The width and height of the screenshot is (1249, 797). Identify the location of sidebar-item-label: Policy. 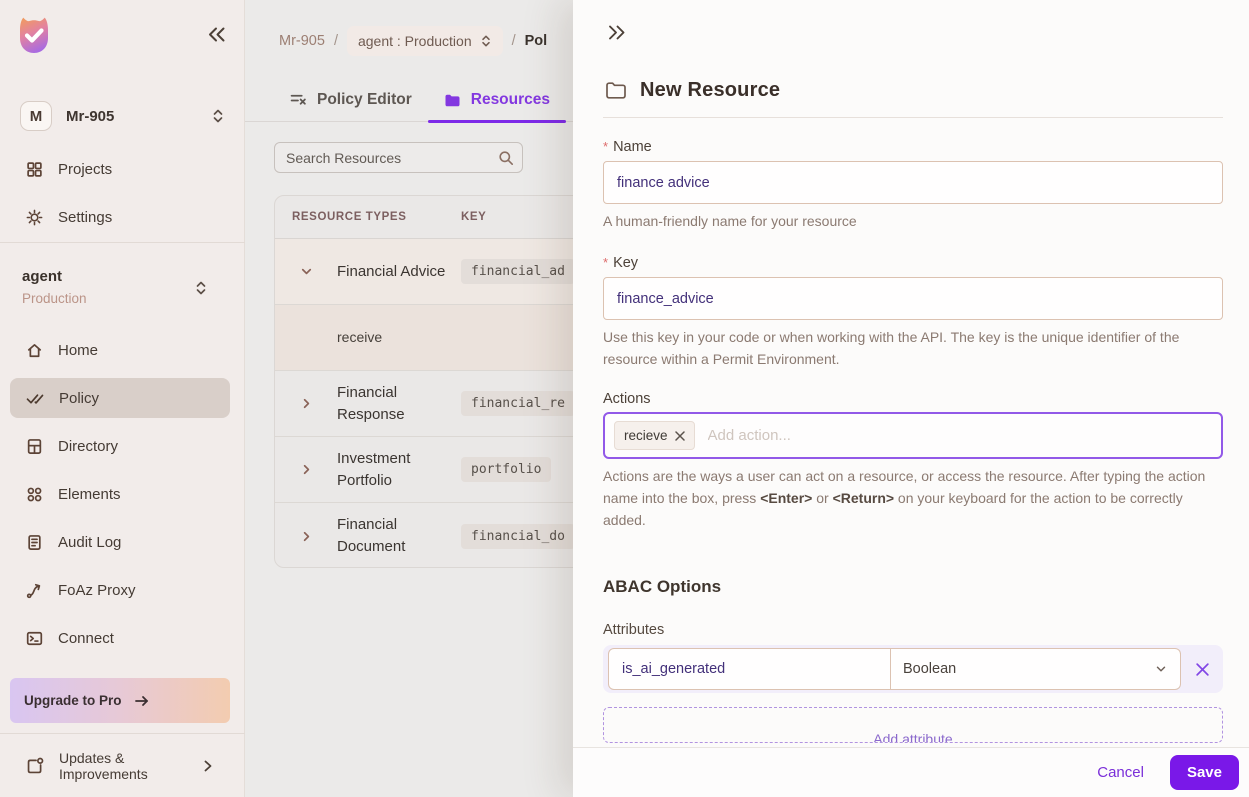
(79, 398).